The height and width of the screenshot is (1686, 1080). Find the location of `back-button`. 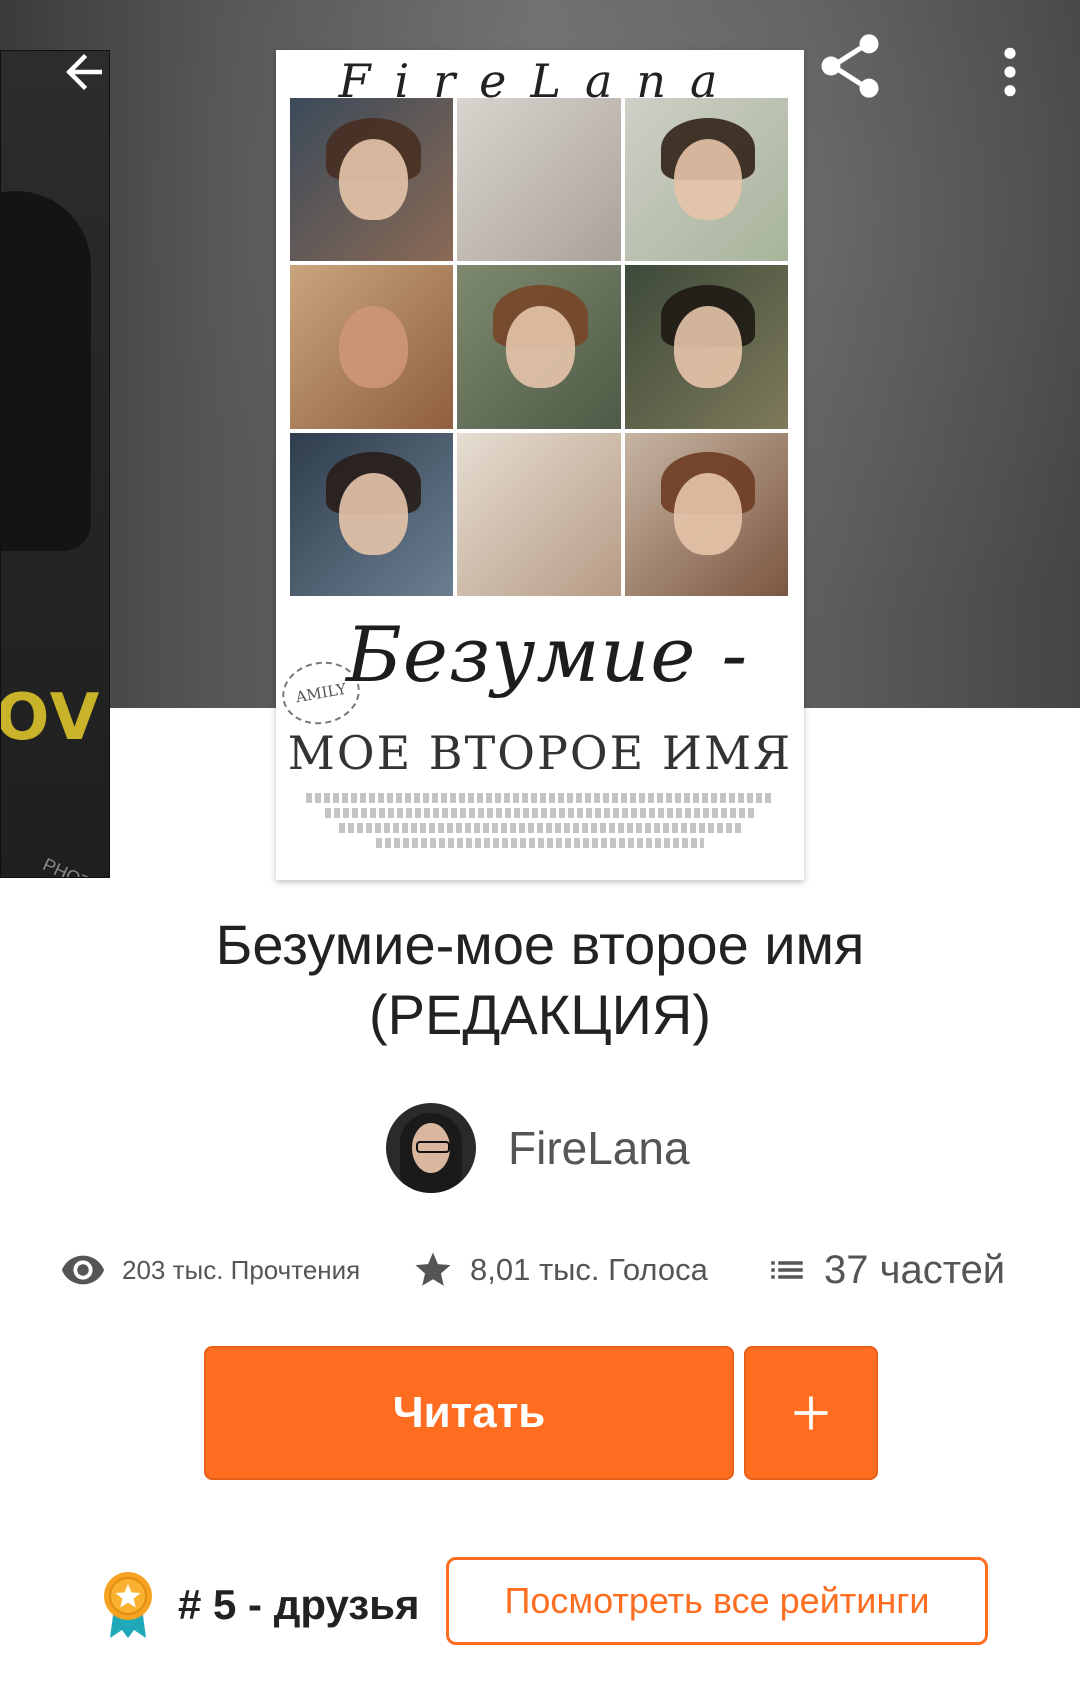

back-button is located at coordinates (84, 72).